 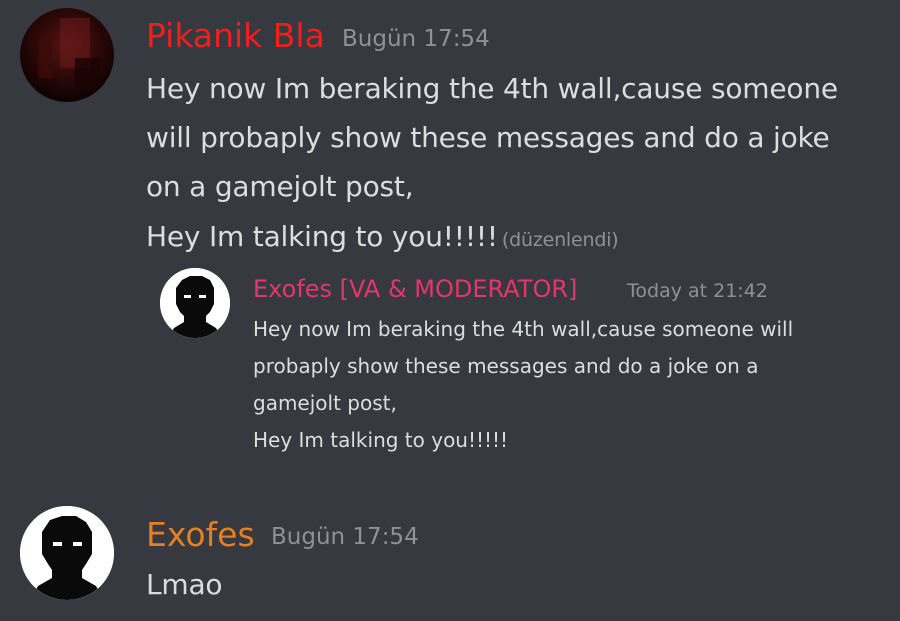 What do you see at coordinates (184, 584) in the screenshot?
I see `message-line: Lmao` at bounding box center [184, 584].